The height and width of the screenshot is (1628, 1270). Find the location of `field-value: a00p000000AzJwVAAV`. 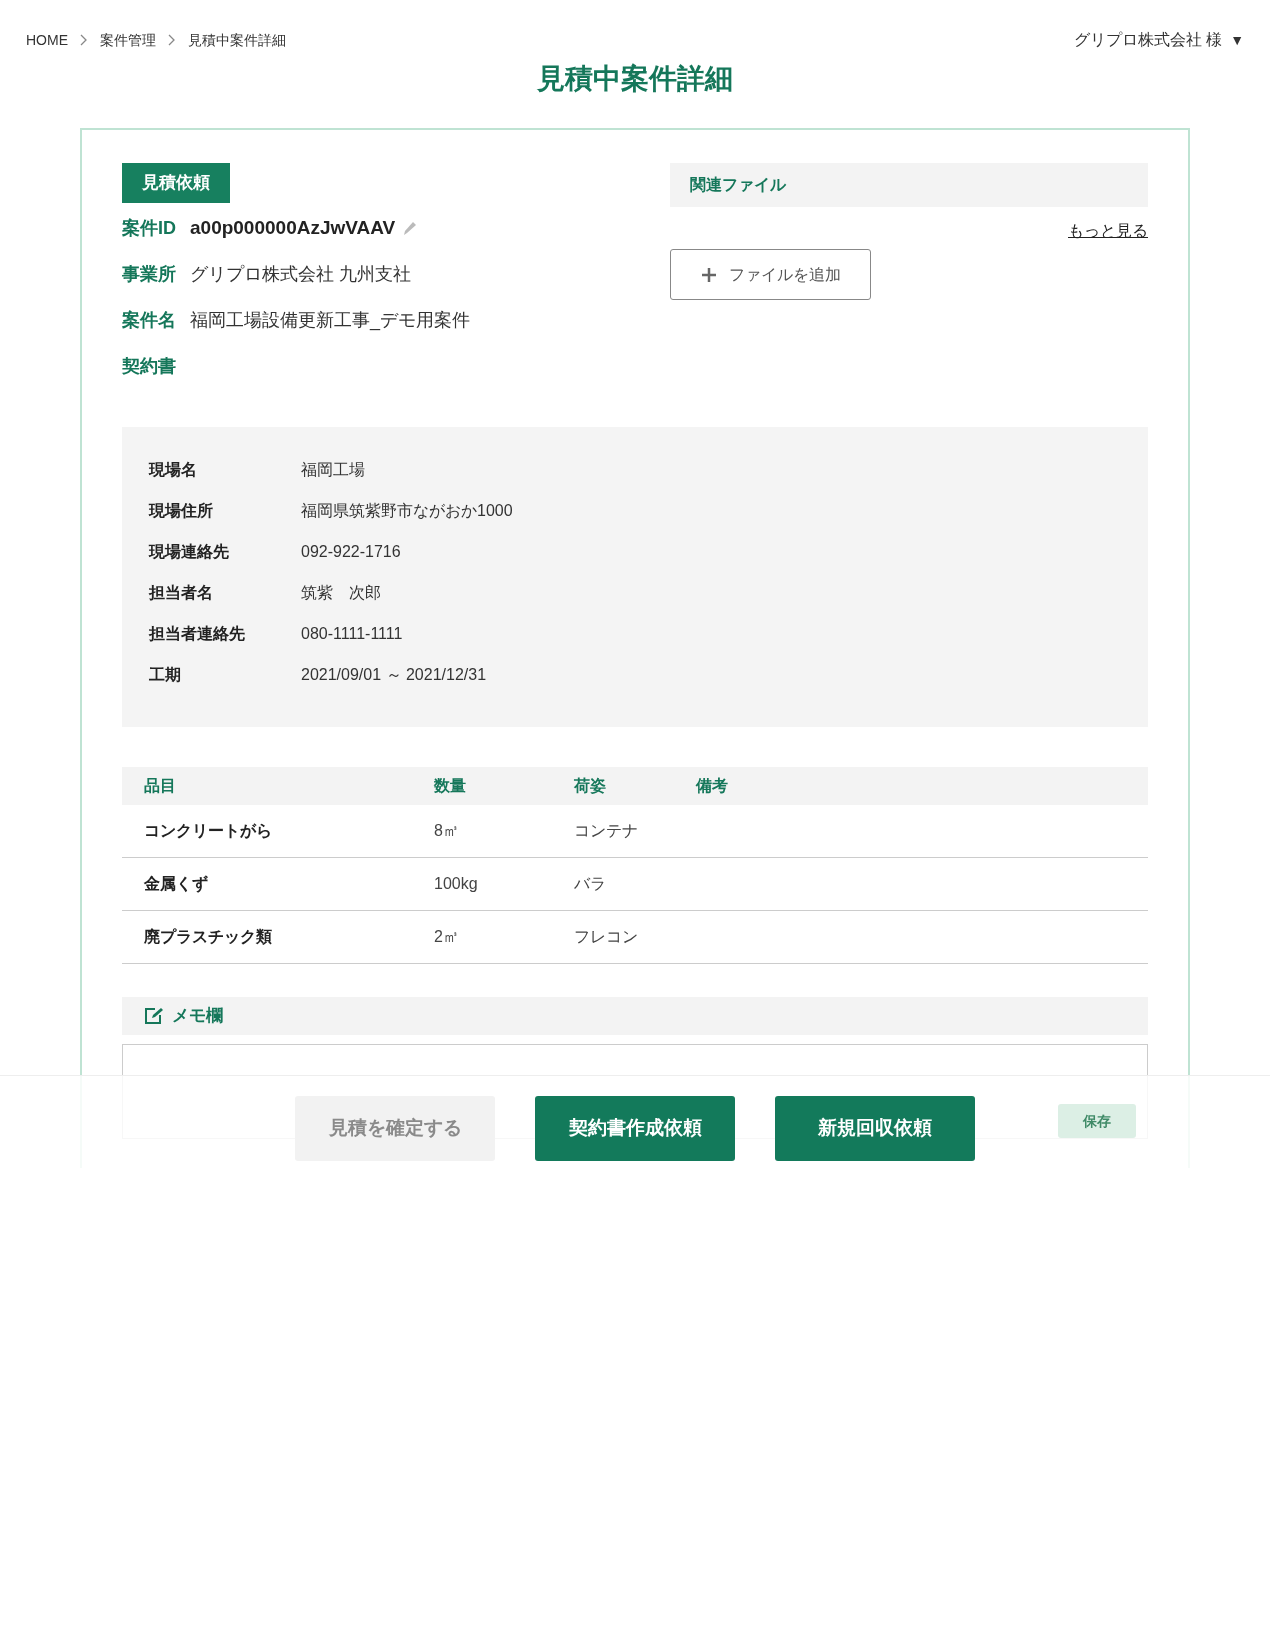

field-value: a00p000000AzJwVAAV is located at coordinates (293, 228).